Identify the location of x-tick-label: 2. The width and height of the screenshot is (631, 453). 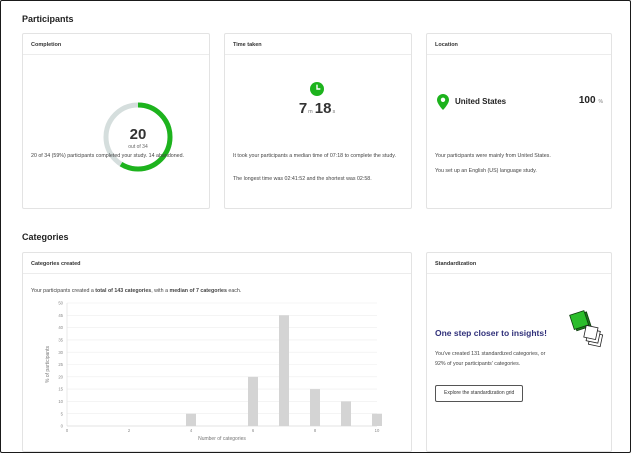
(129, 430).